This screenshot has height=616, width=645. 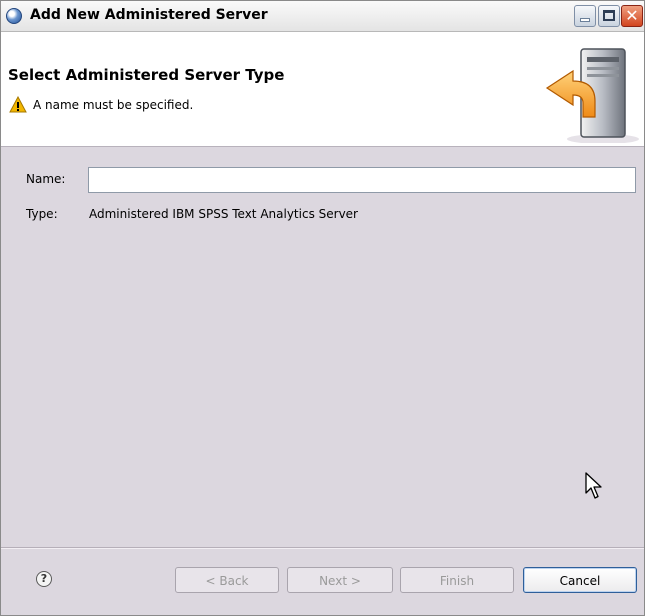 What do you see at coordinates (149, 15) in the screenshot?
I see `window-title: Add New Administered Server` at bounding box center [149, 15].